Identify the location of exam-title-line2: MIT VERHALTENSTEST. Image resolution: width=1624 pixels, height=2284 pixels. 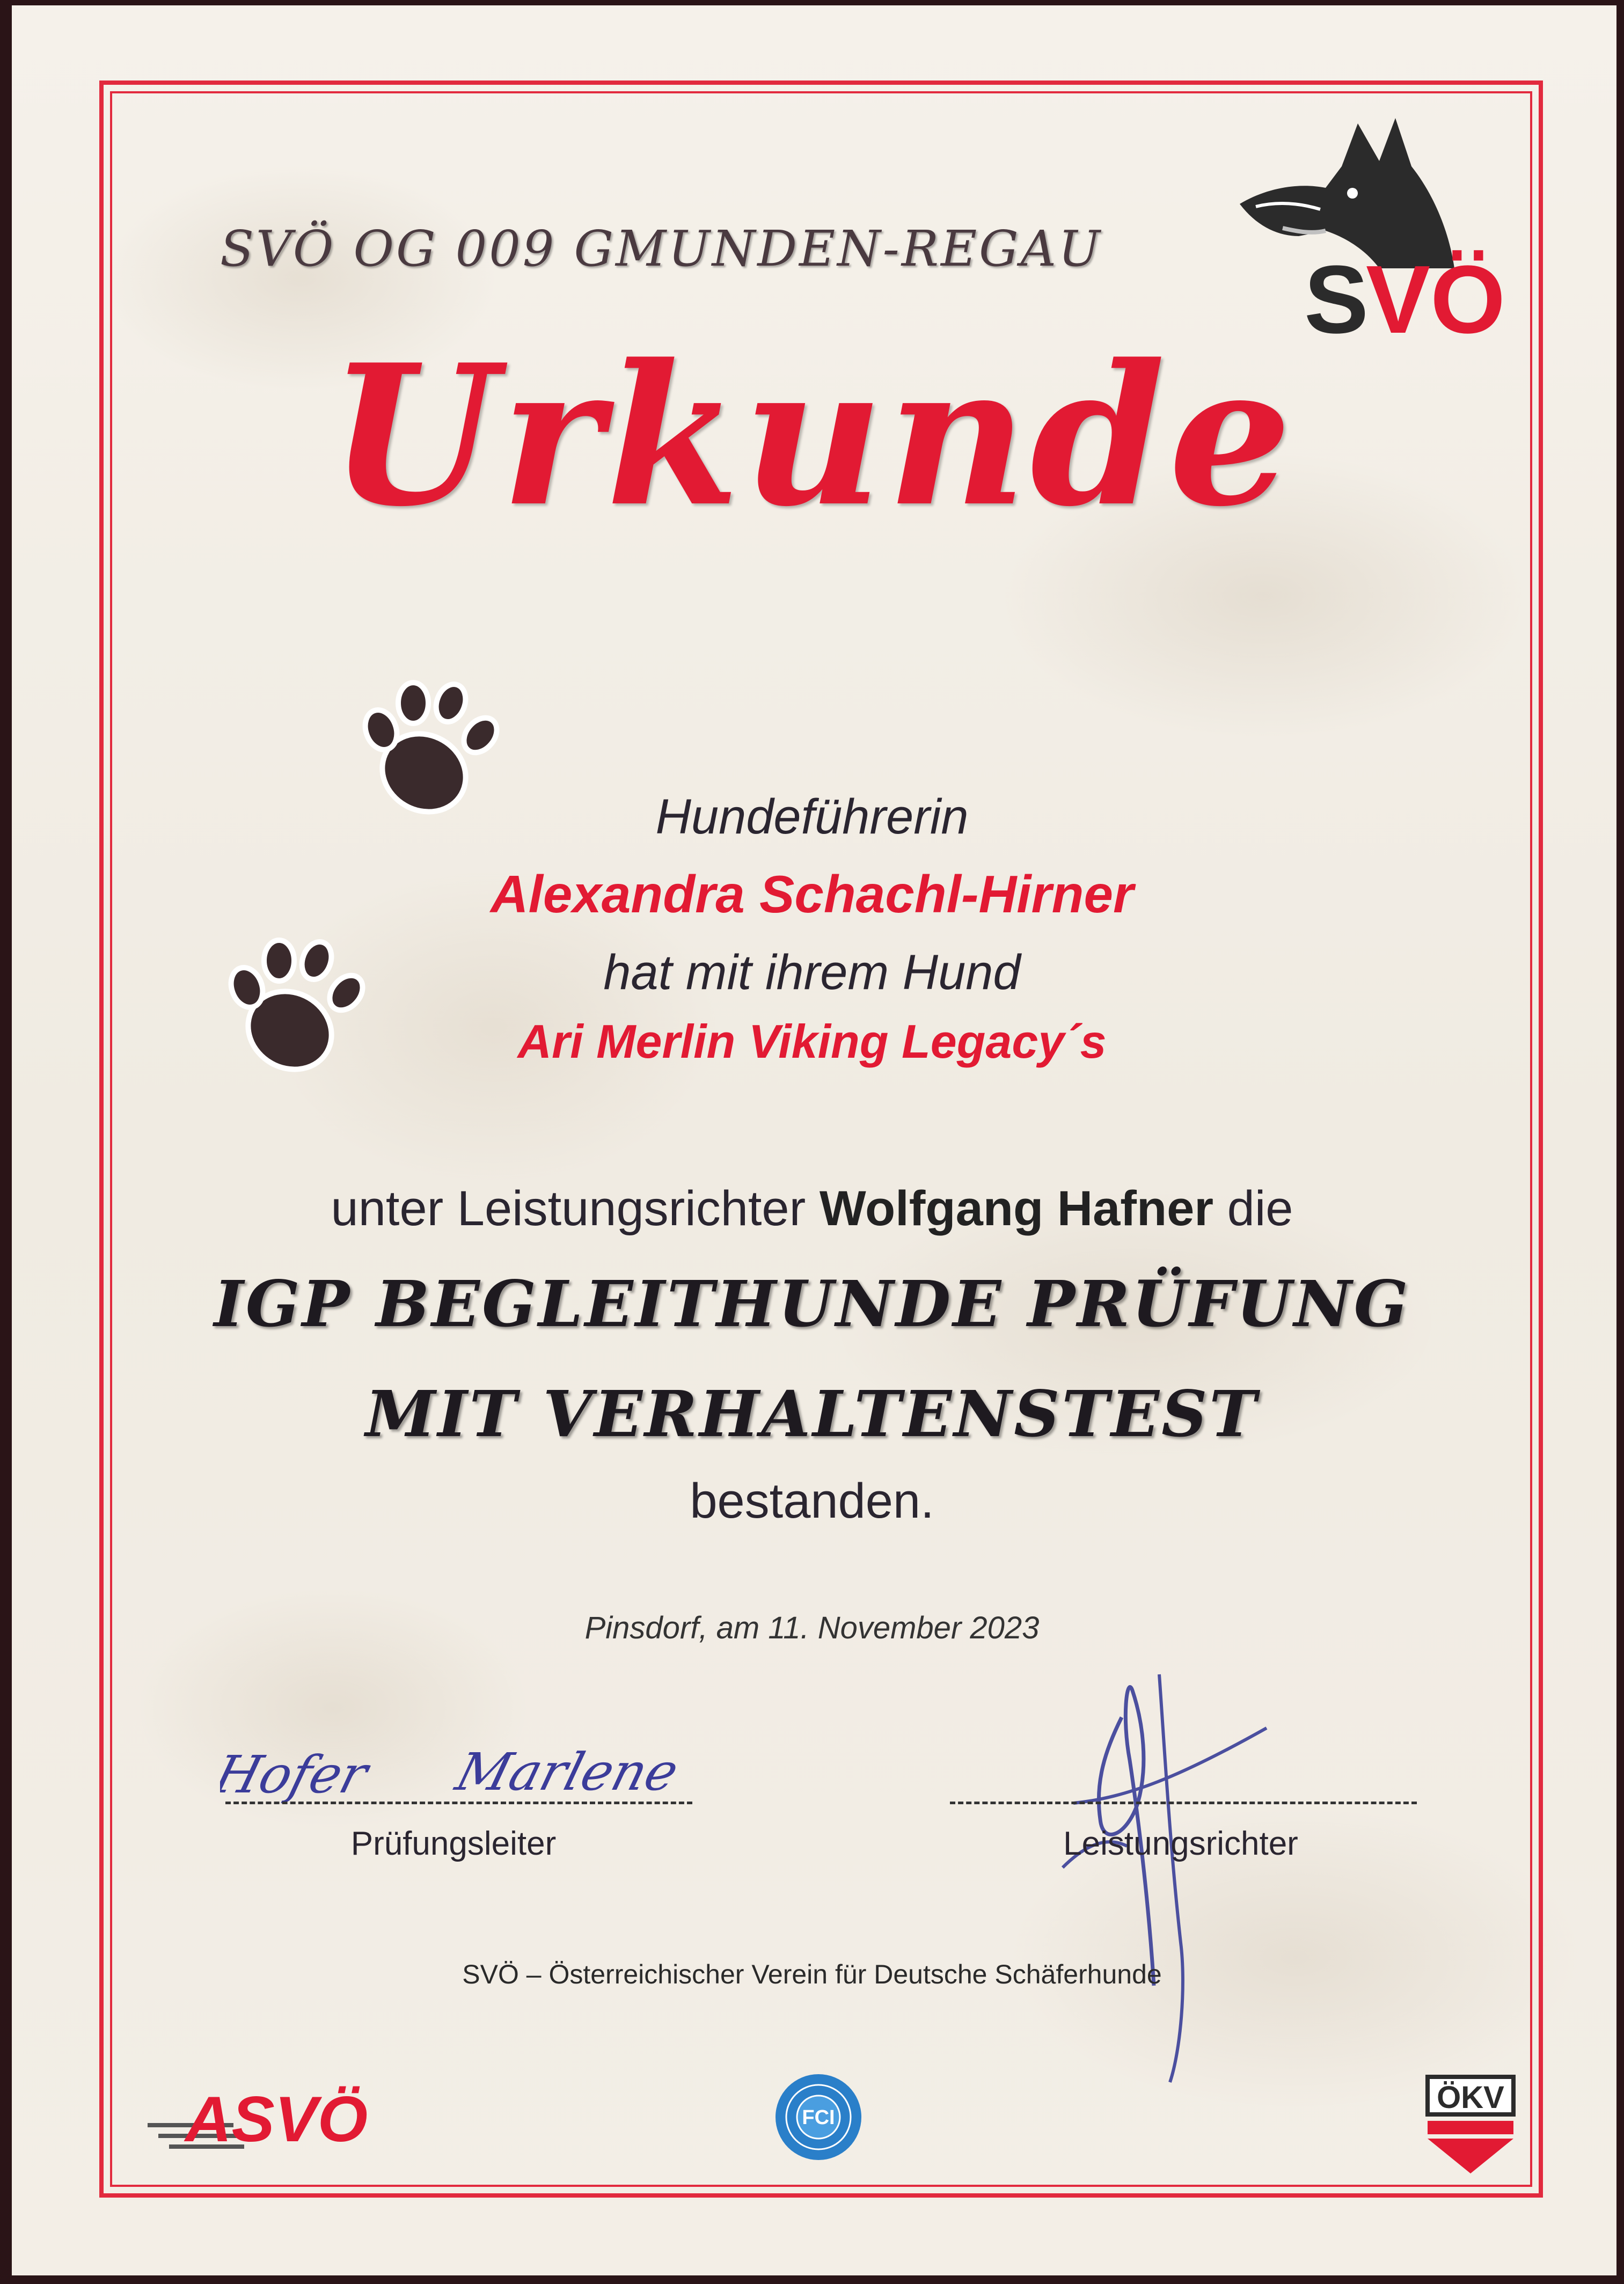
(812, 1414).